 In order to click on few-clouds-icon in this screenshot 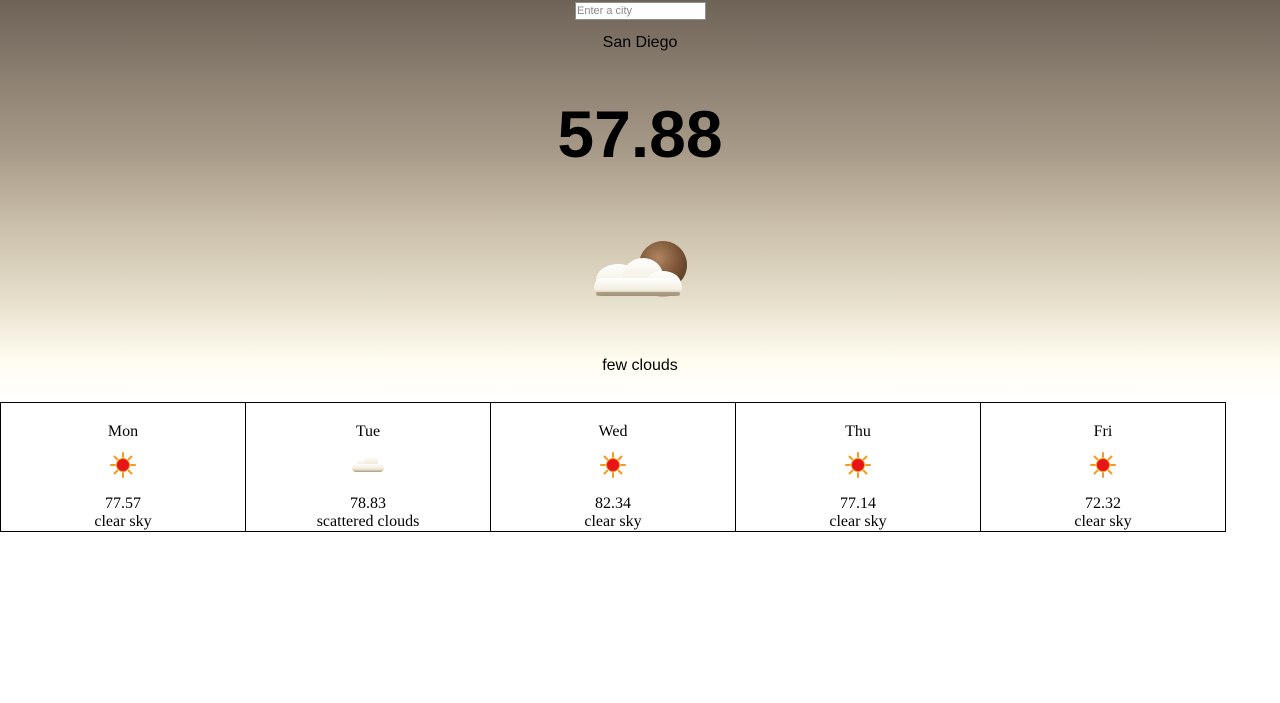, I will do `click(640, 271)`.